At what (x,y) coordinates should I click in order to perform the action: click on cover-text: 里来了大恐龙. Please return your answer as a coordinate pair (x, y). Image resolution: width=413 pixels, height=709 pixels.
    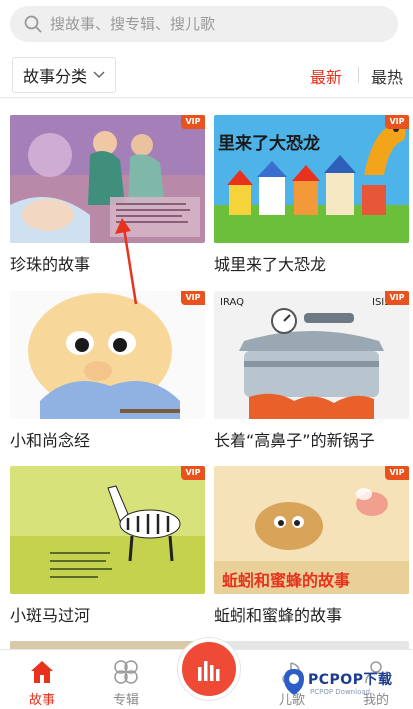
    Looking at the image, I should click on (269, 143).